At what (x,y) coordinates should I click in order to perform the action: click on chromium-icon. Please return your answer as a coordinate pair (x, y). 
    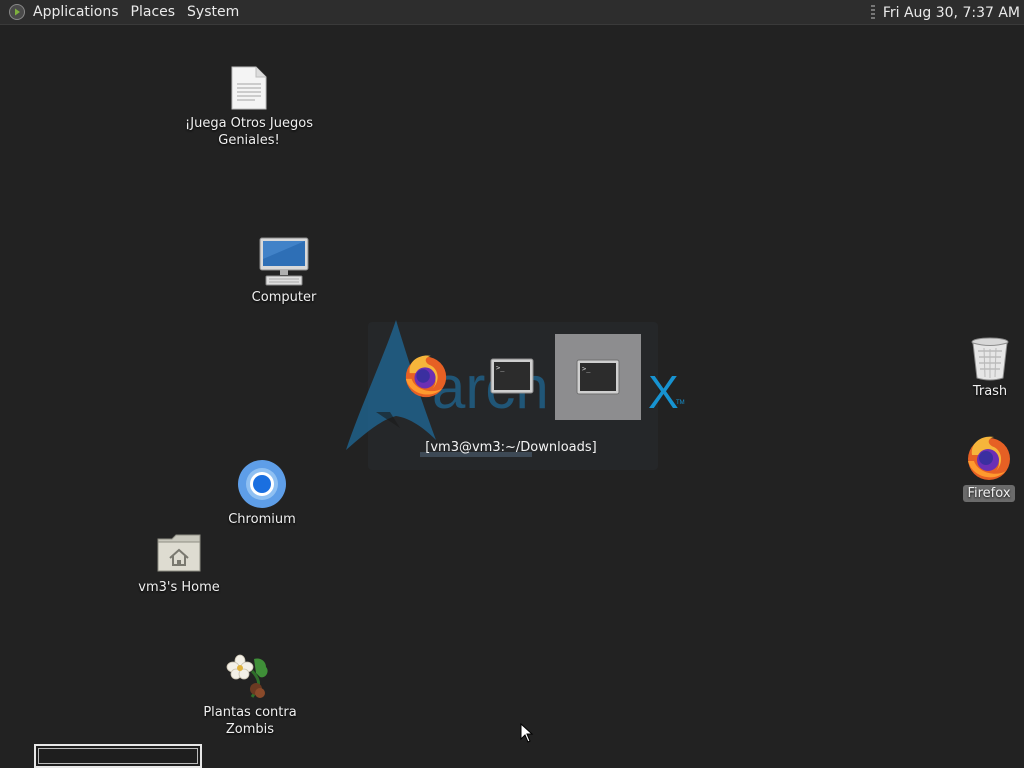
    Looking at the image, I should click on (262, 484).